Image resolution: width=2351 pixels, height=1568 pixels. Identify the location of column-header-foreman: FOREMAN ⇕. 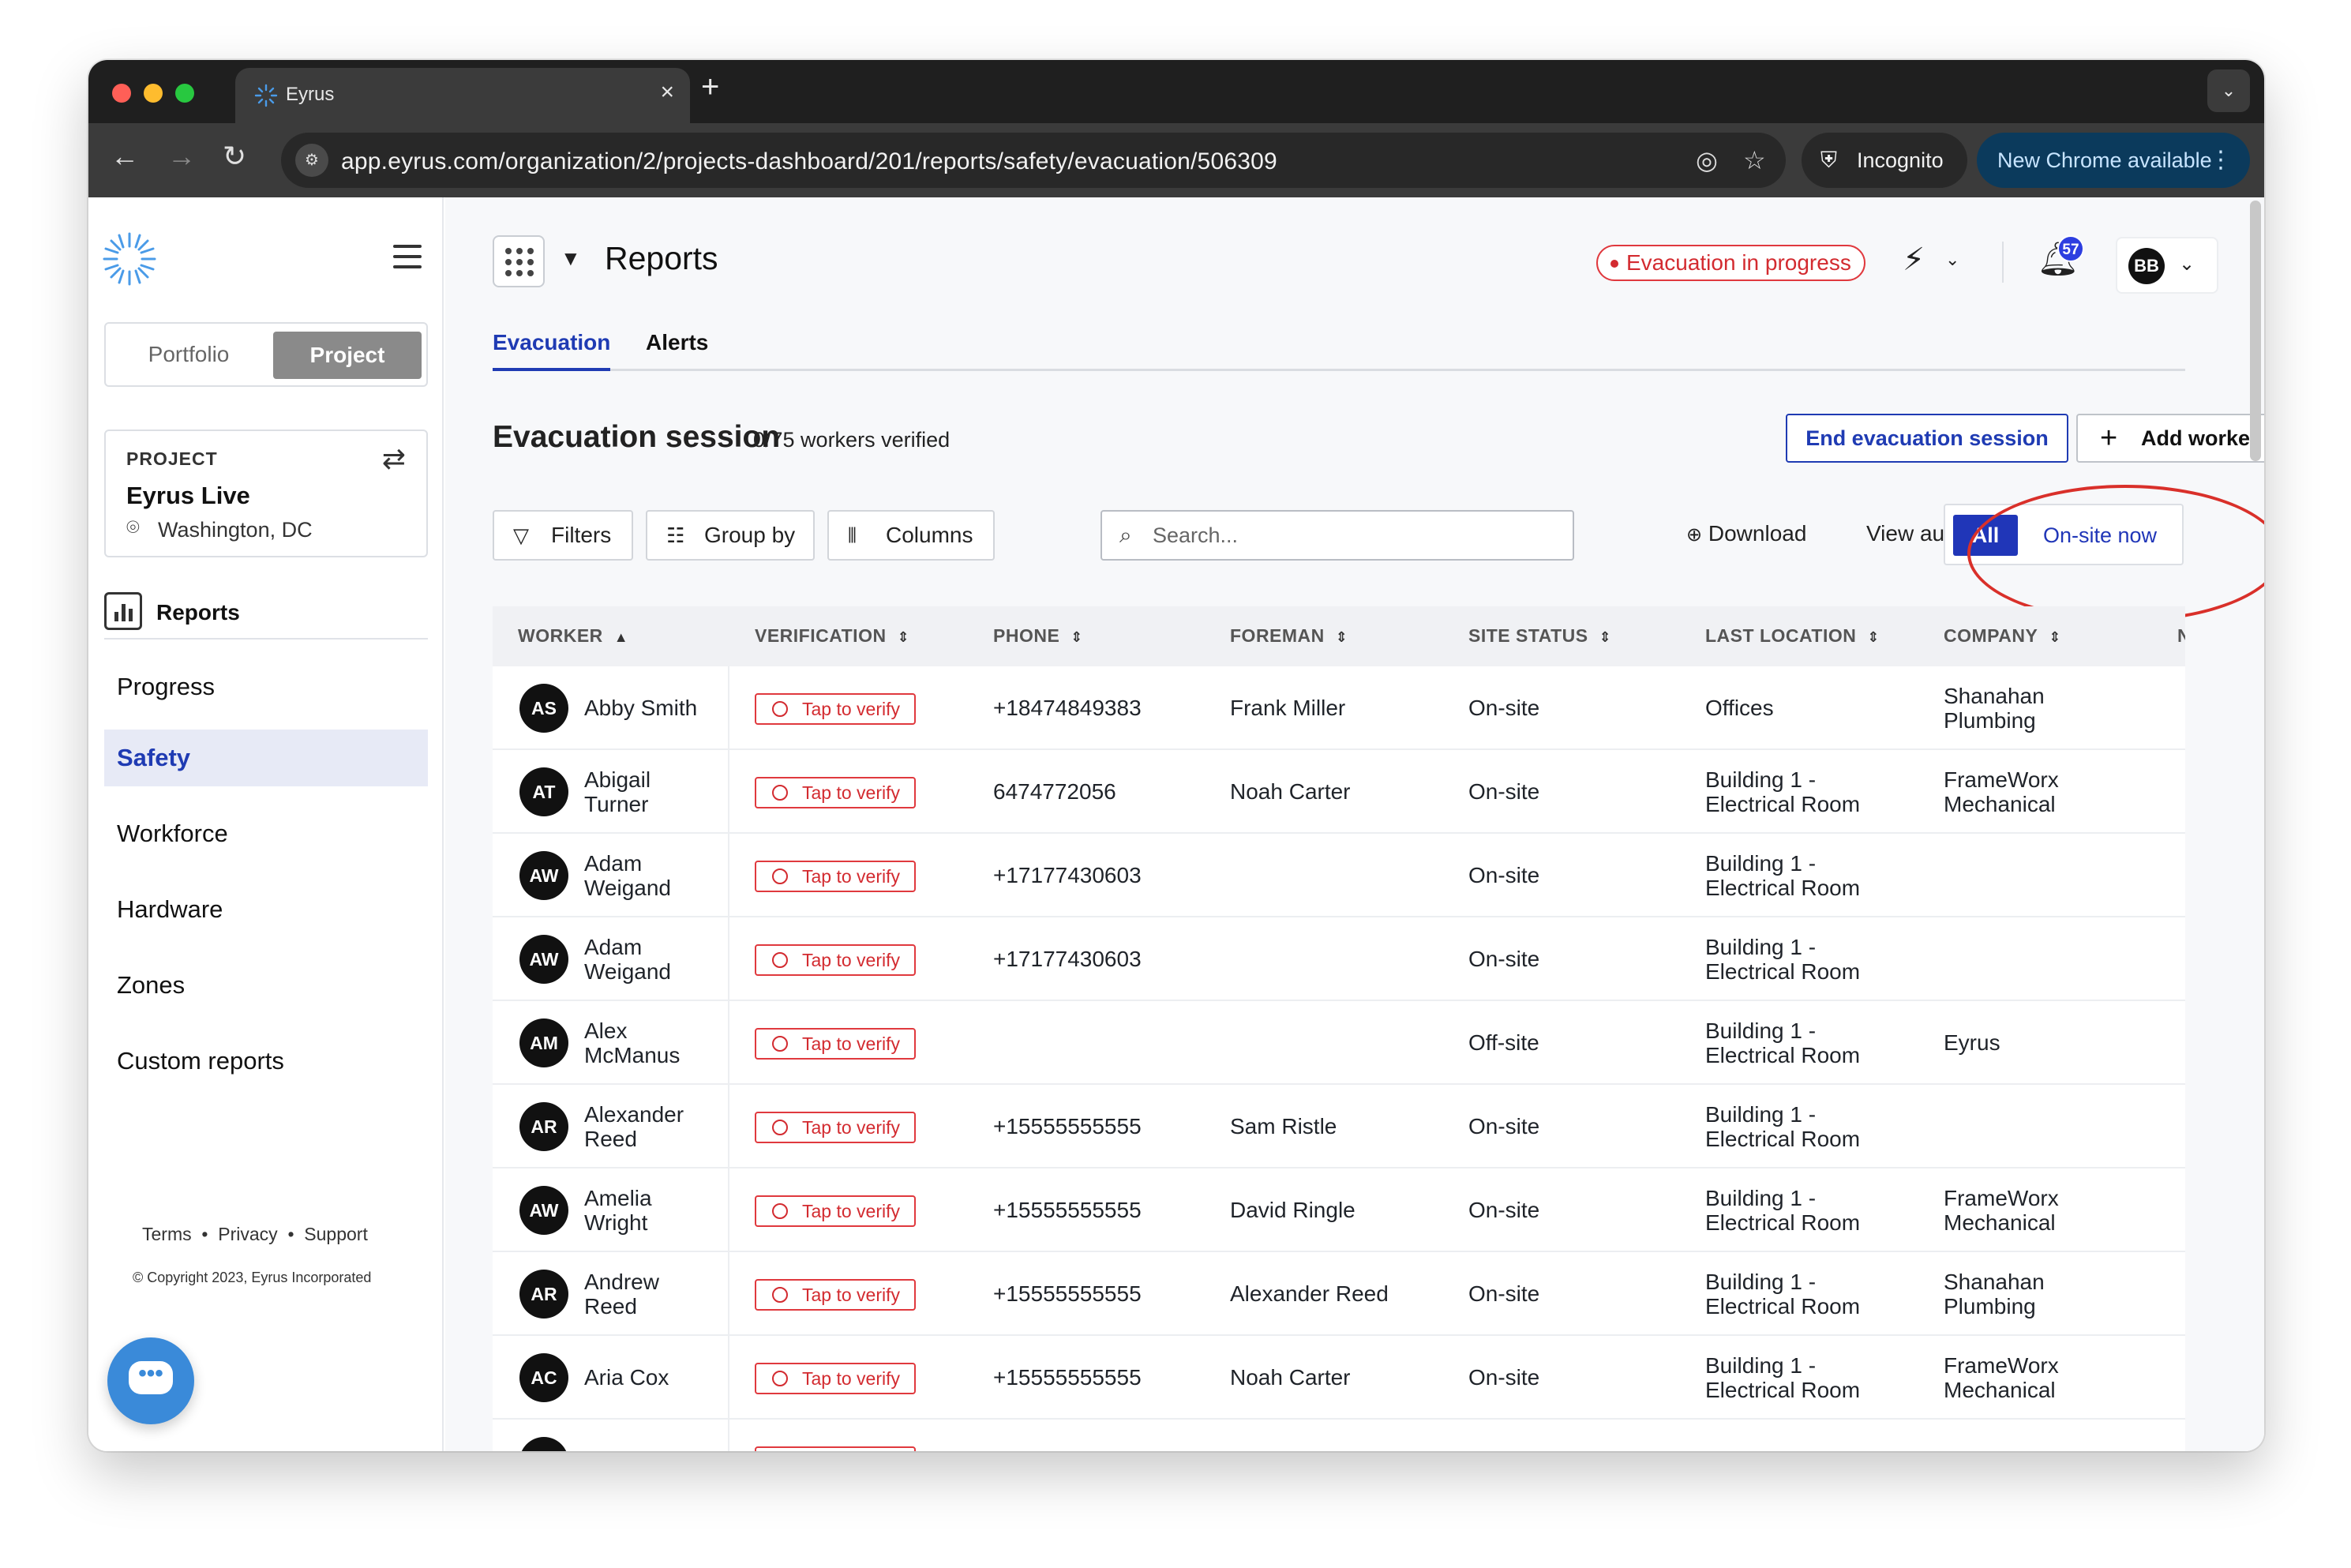
(1289, 636).